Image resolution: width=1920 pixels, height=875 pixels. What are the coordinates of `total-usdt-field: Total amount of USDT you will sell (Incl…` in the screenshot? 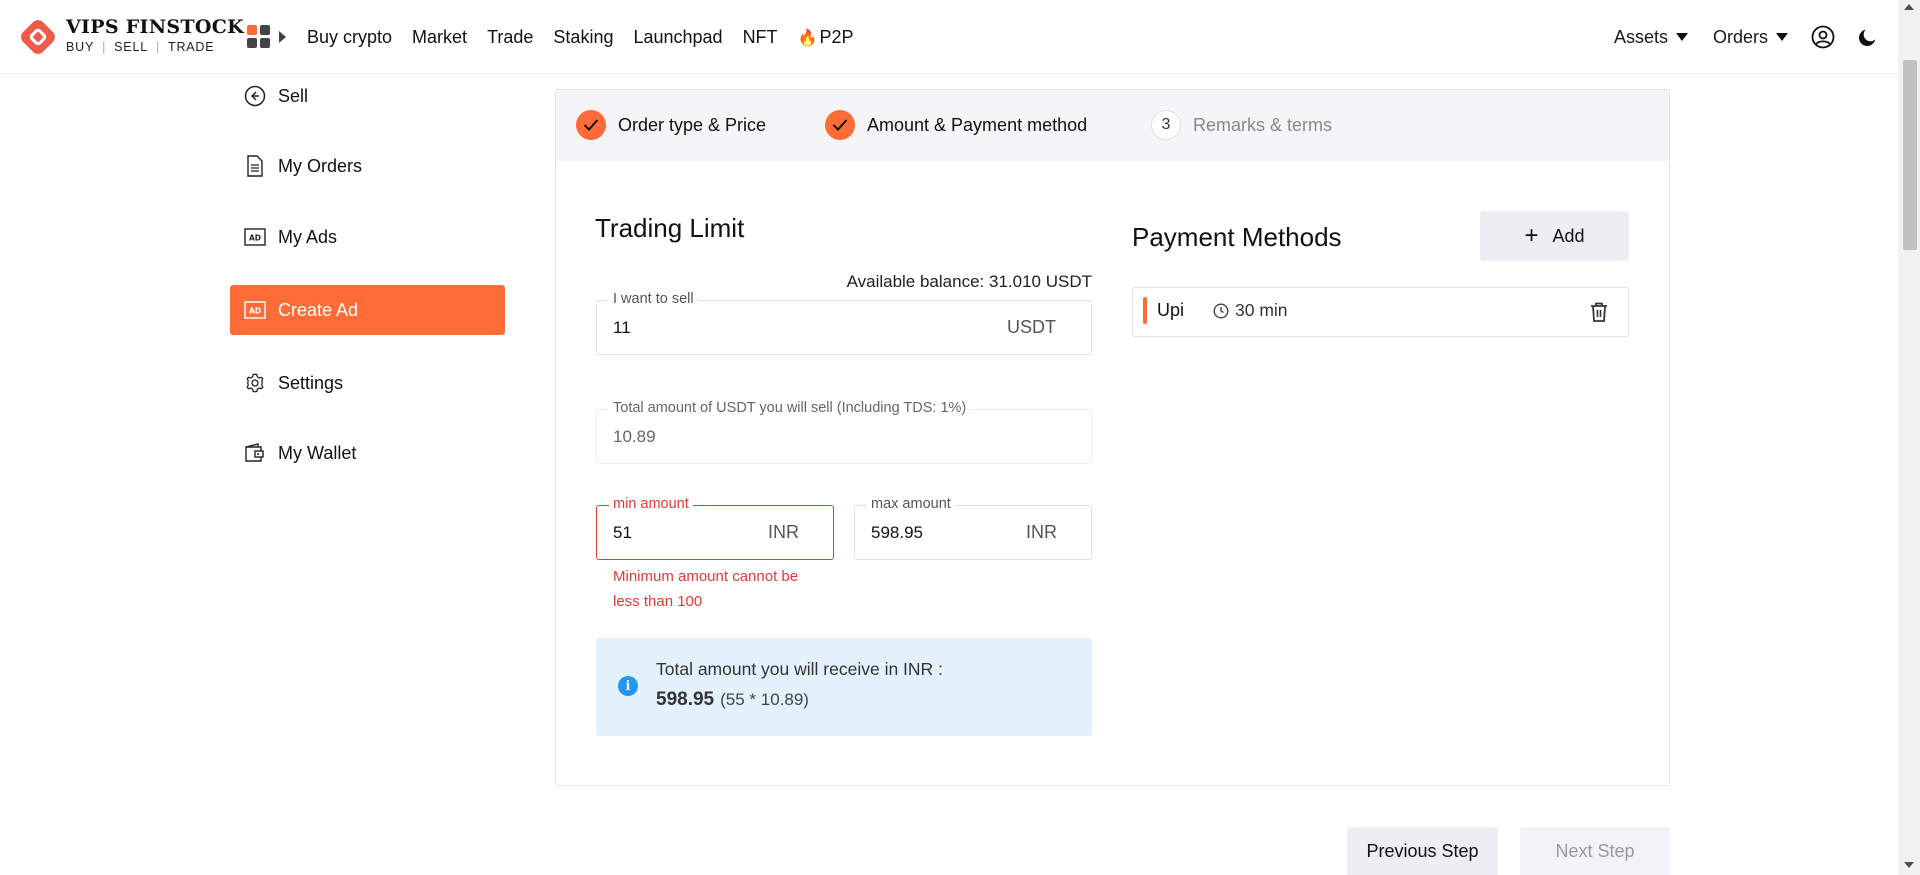 It's located at (844, 432).